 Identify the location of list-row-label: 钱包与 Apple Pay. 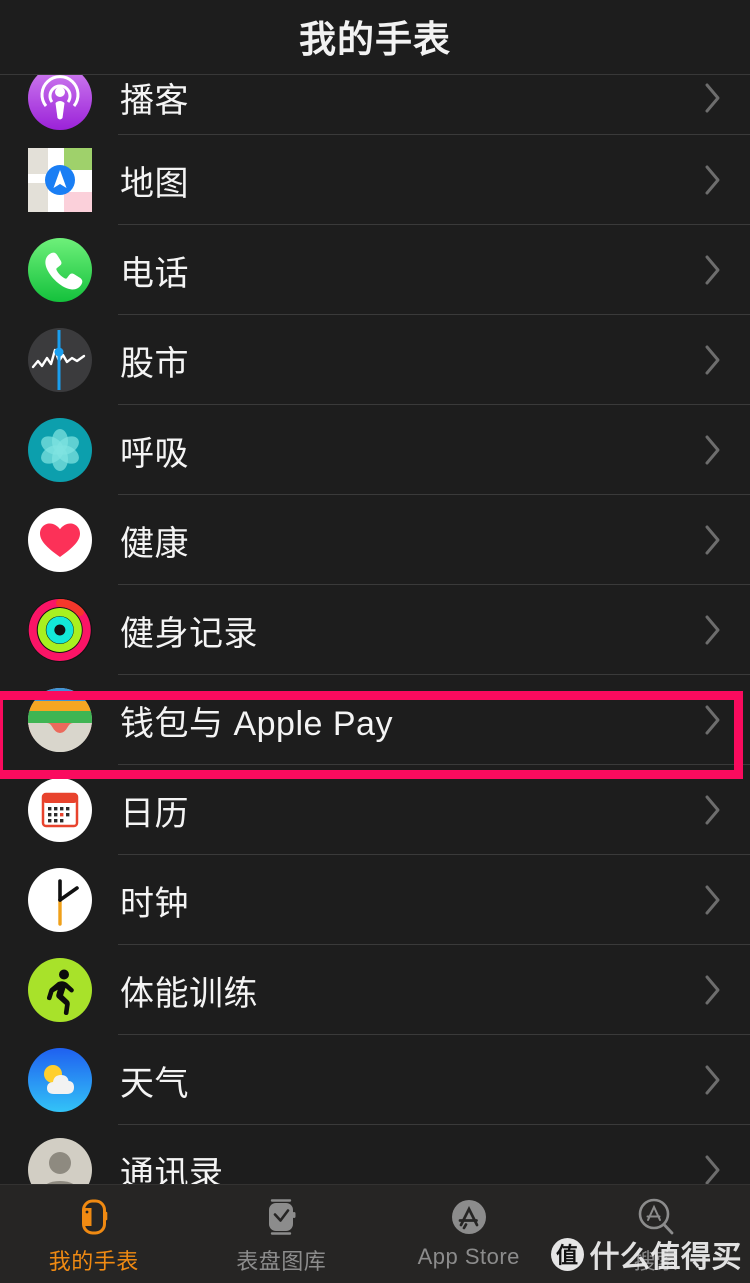
(256, 723).